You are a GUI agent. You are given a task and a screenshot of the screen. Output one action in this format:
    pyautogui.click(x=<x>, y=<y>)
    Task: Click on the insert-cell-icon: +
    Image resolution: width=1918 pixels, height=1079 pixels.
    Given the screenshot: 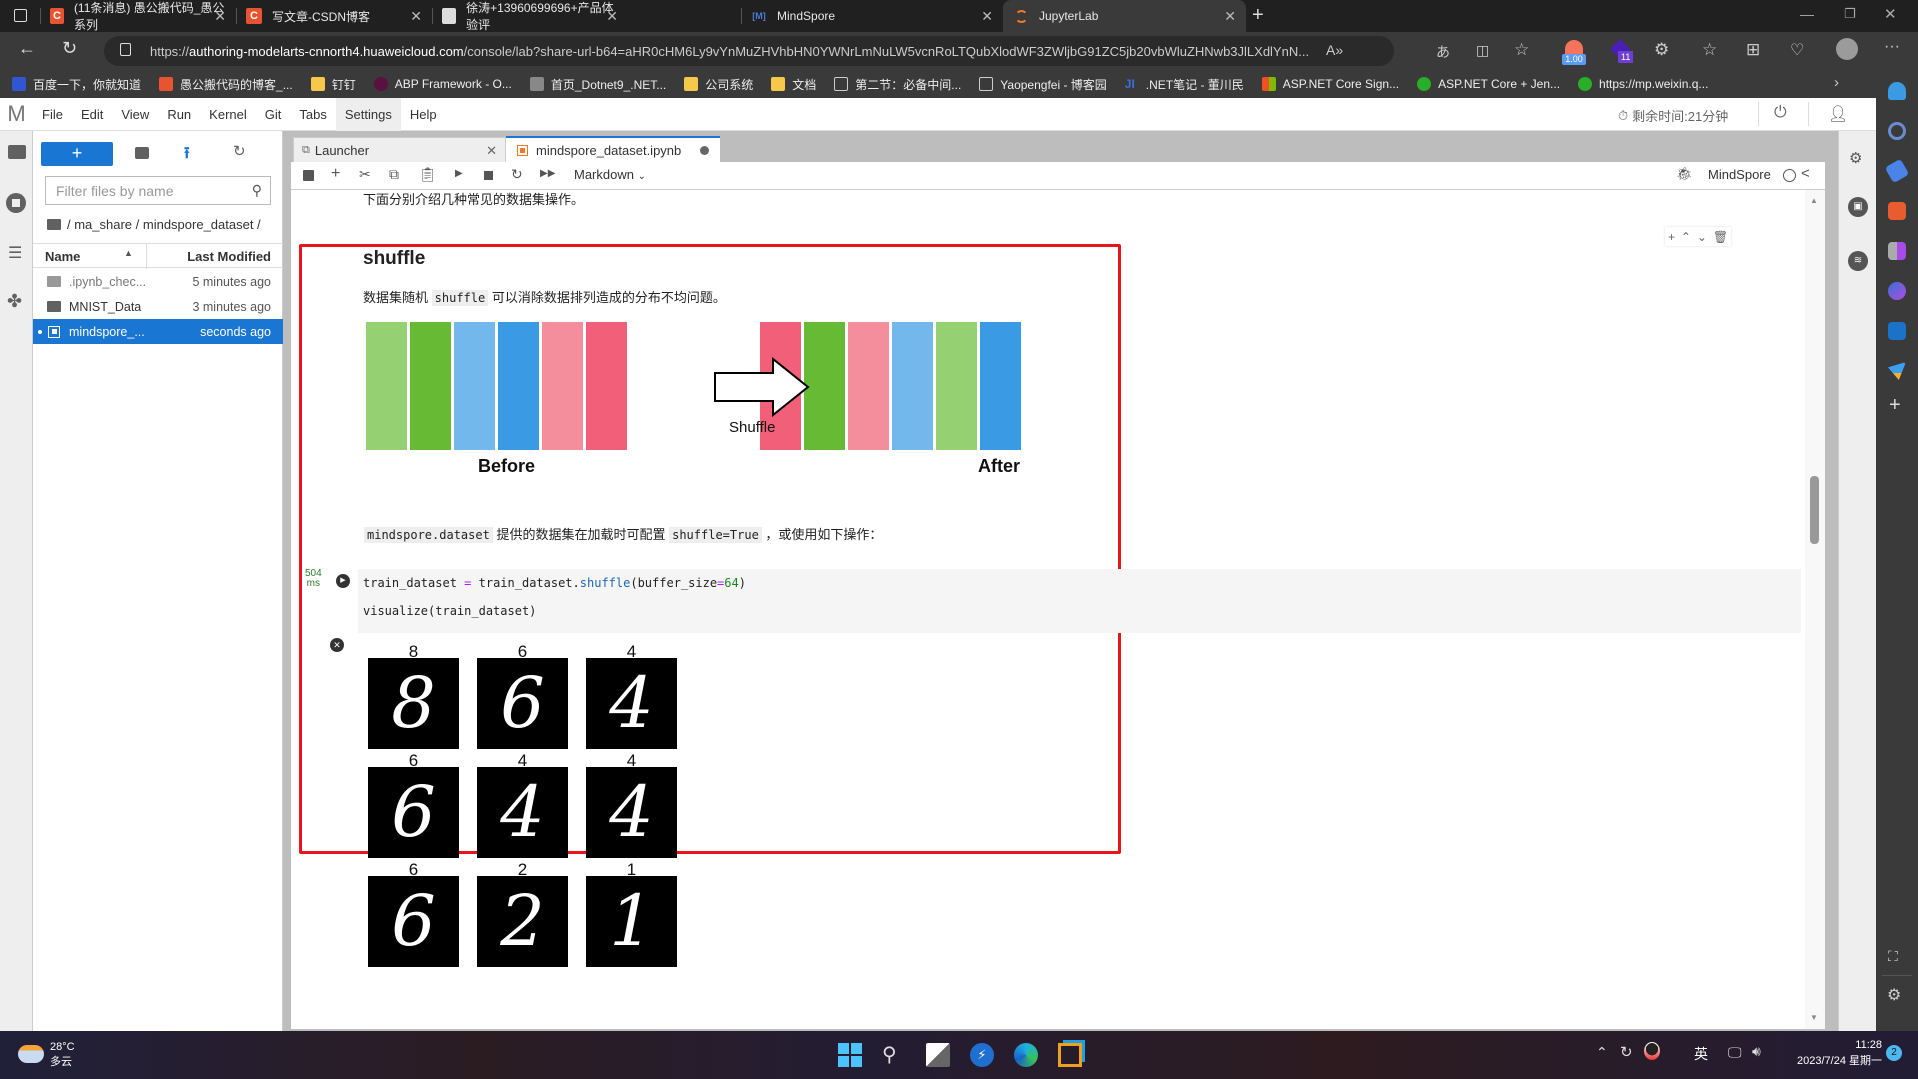 What is the action you would take?
    pyautogui.click(x=335, y=174)
    